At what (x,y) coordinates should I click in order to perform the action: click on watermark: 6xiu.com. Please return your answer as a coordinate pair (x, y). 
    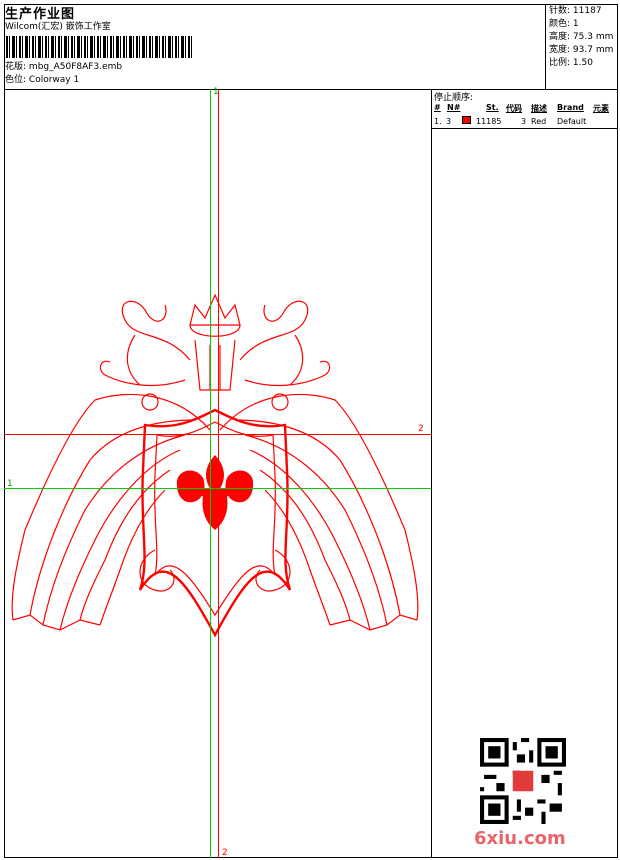
    Looking at the image, I should click on (520, 838).